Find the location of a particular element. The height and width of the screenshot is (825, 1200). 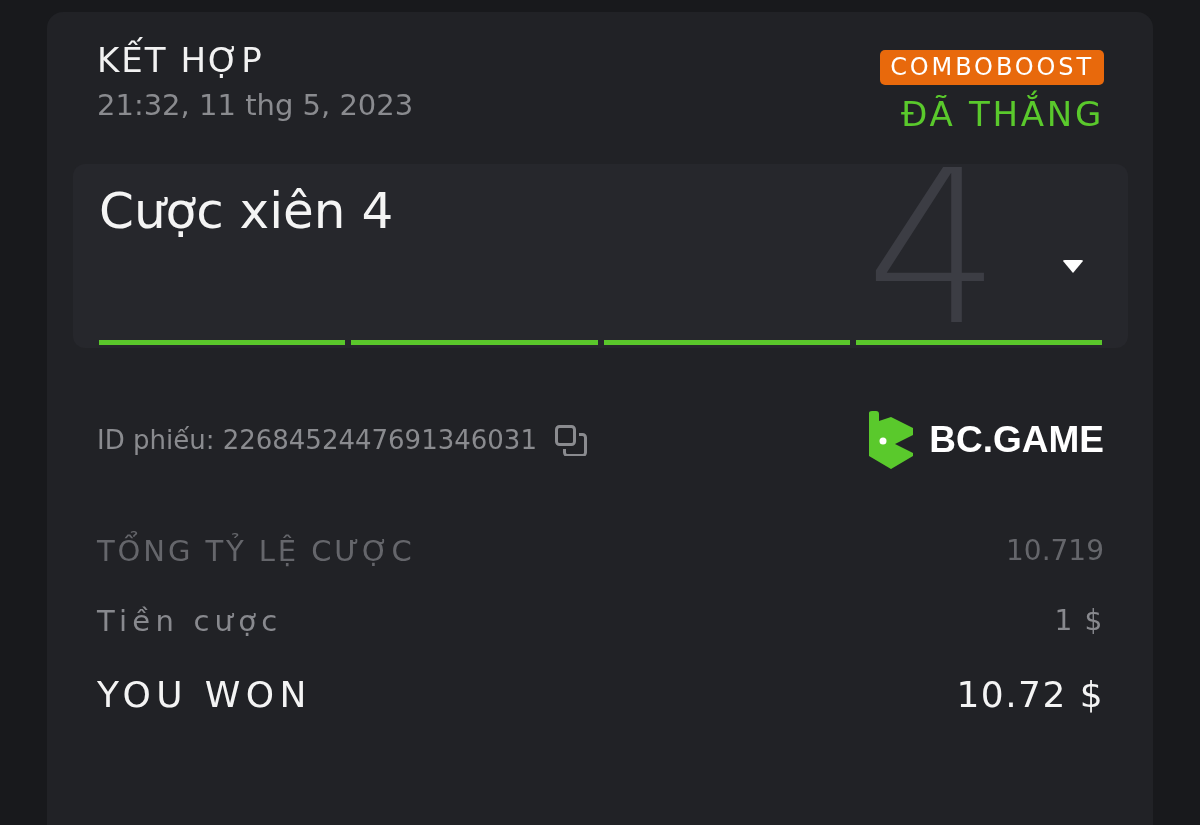

bet-datetime: 21:32, 11 thg 5, 2023 is located at coordinates (255, 105).